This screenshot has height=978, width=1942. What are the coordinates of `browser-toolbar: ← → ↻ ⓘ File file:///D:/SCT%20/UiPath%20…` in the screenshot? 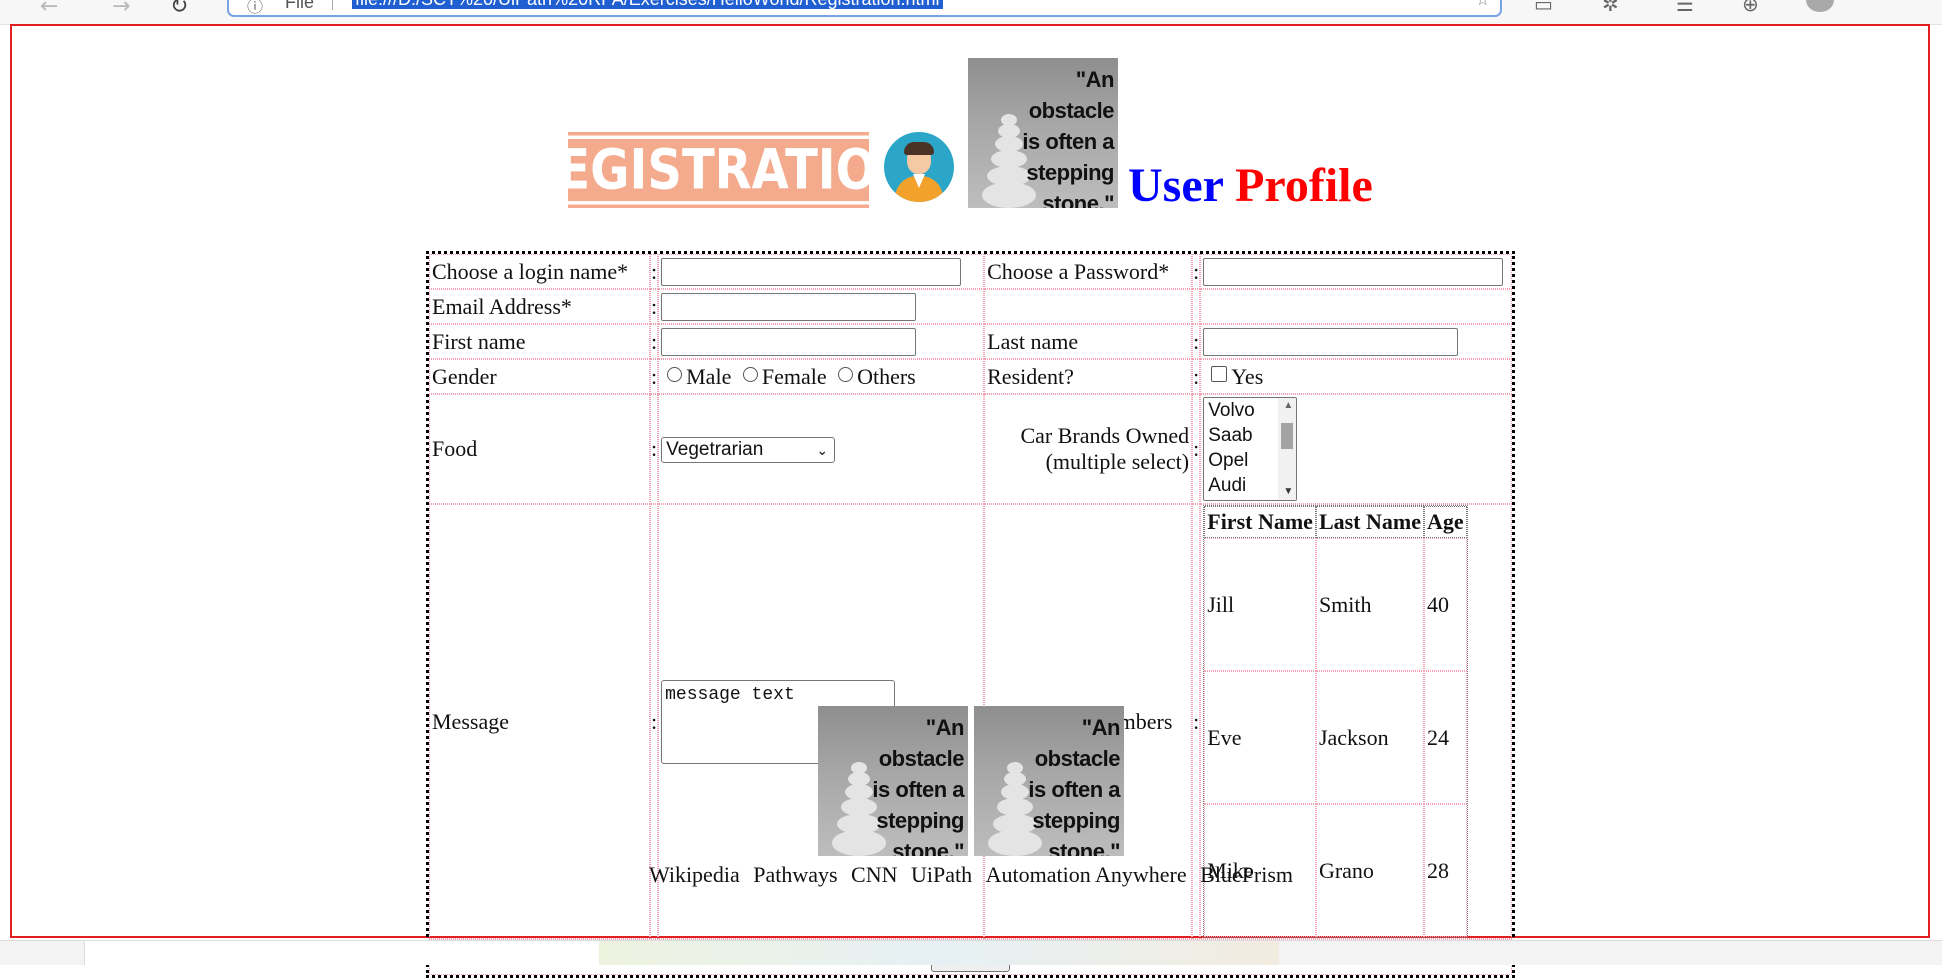 It's located at (971, 12).